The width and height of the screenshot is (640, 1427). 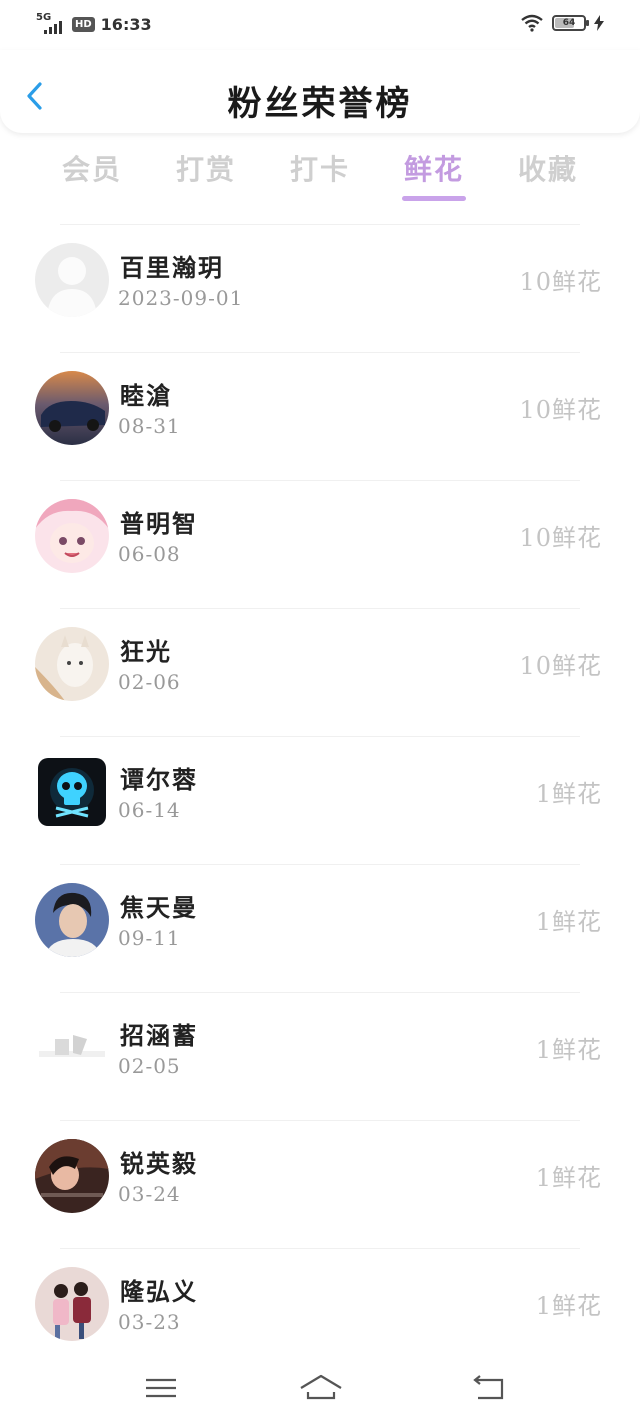 I want to click on fan-date: 08-31, so click(x=149, y=426).